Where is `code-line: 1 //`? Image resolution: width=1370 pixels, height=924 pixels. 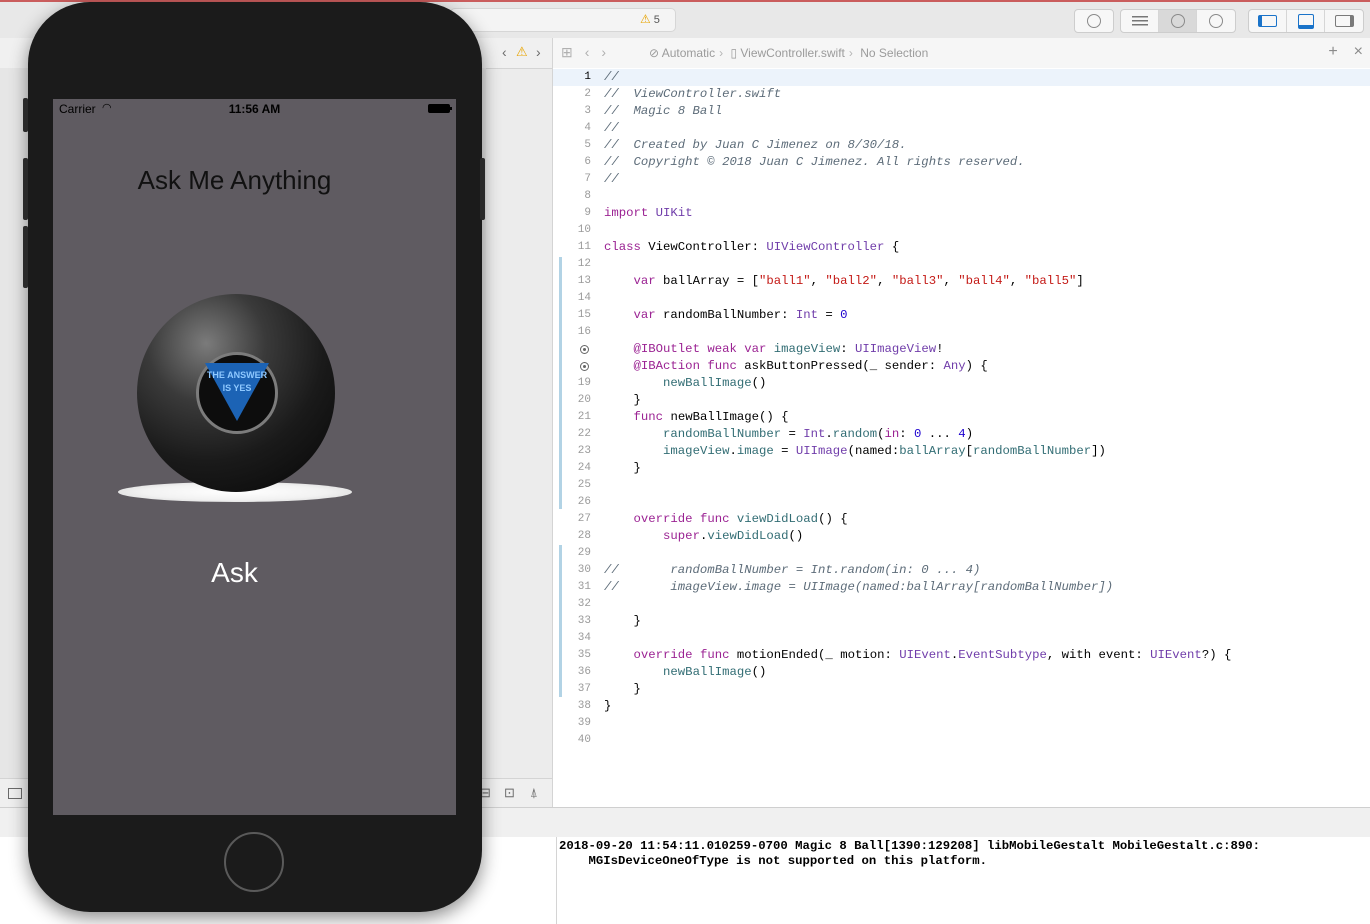 code-line: 1 // is located at coordinates (961, 77).